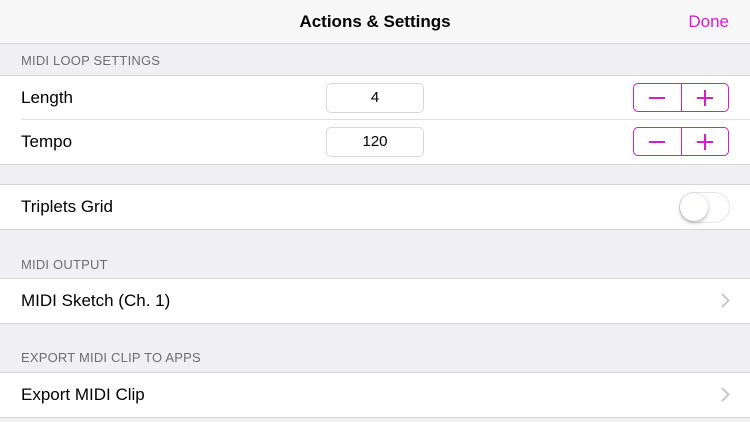 The width and height of the screenshot is (750, 422). I want to click on midi-loop-settings-header: MIDI LOOP SETTINGS, so click(91, 60).